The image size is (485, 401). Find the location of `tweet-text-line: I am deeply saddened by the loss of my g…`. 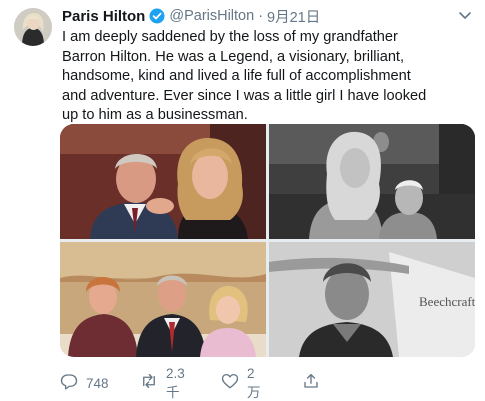

tweet-text-line: I am deeply saddened by the loss of my g… is located at coordinates (230, 37).